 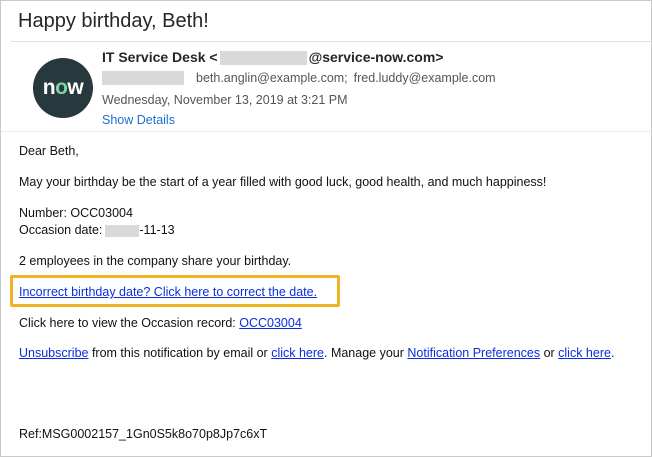 What do you see at coordinates (326, 131) in the screenshot?
I see `header-bottom-divider` at bounding box center [326, 131].